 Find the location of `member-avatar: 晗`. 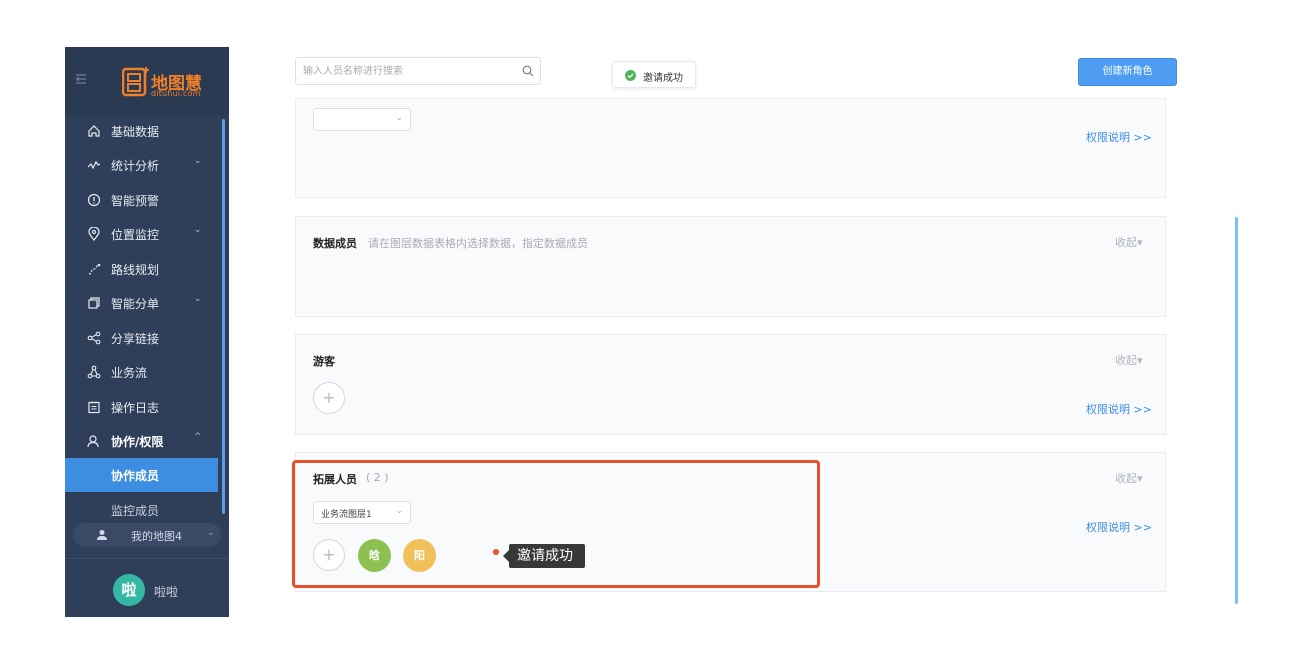

member-avatar: 晗 is located at coordinates (374, 555).